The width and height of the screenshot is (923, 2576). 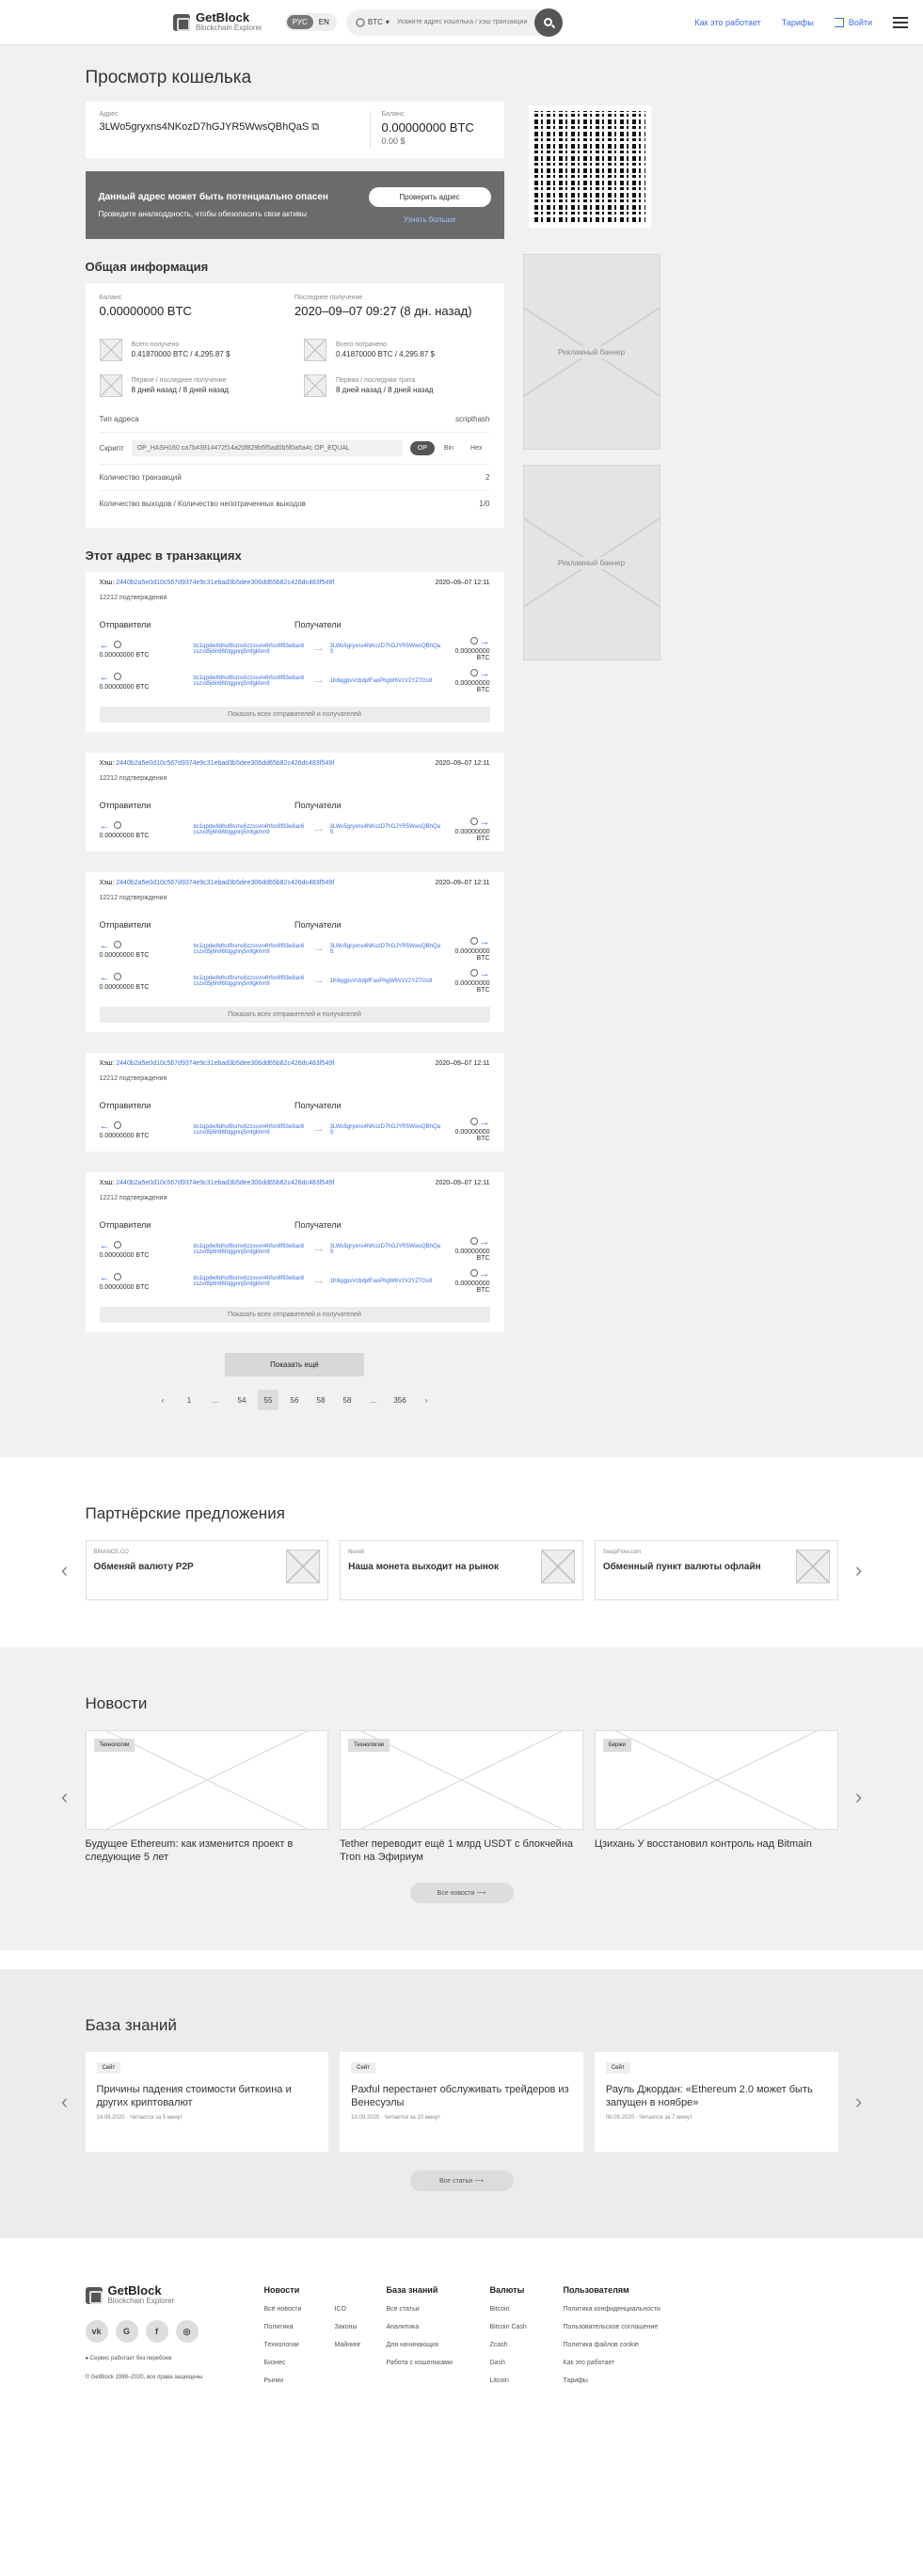 I want to click on format-bin: Bin, so click(x=449, y=448).